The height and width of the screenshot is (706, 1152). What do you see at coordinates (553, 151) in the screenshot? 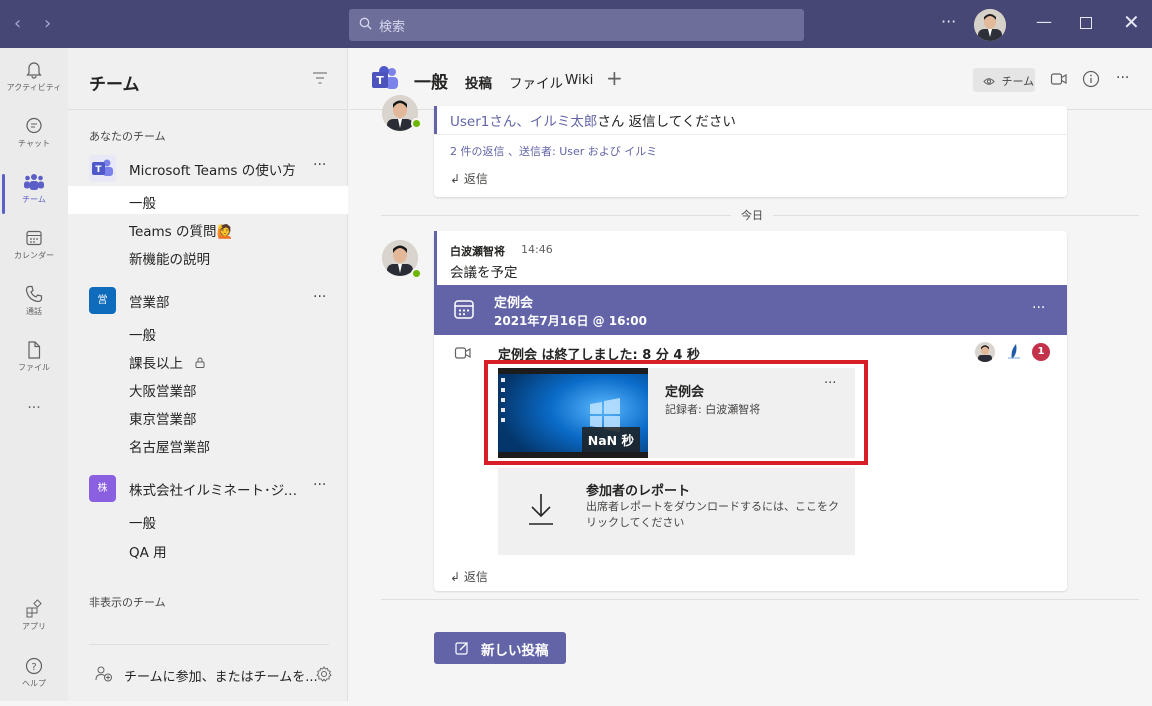
I see `replies-summary: 2 件の返信 、送信者: User および イルミ` at bounding box center [553, 151].